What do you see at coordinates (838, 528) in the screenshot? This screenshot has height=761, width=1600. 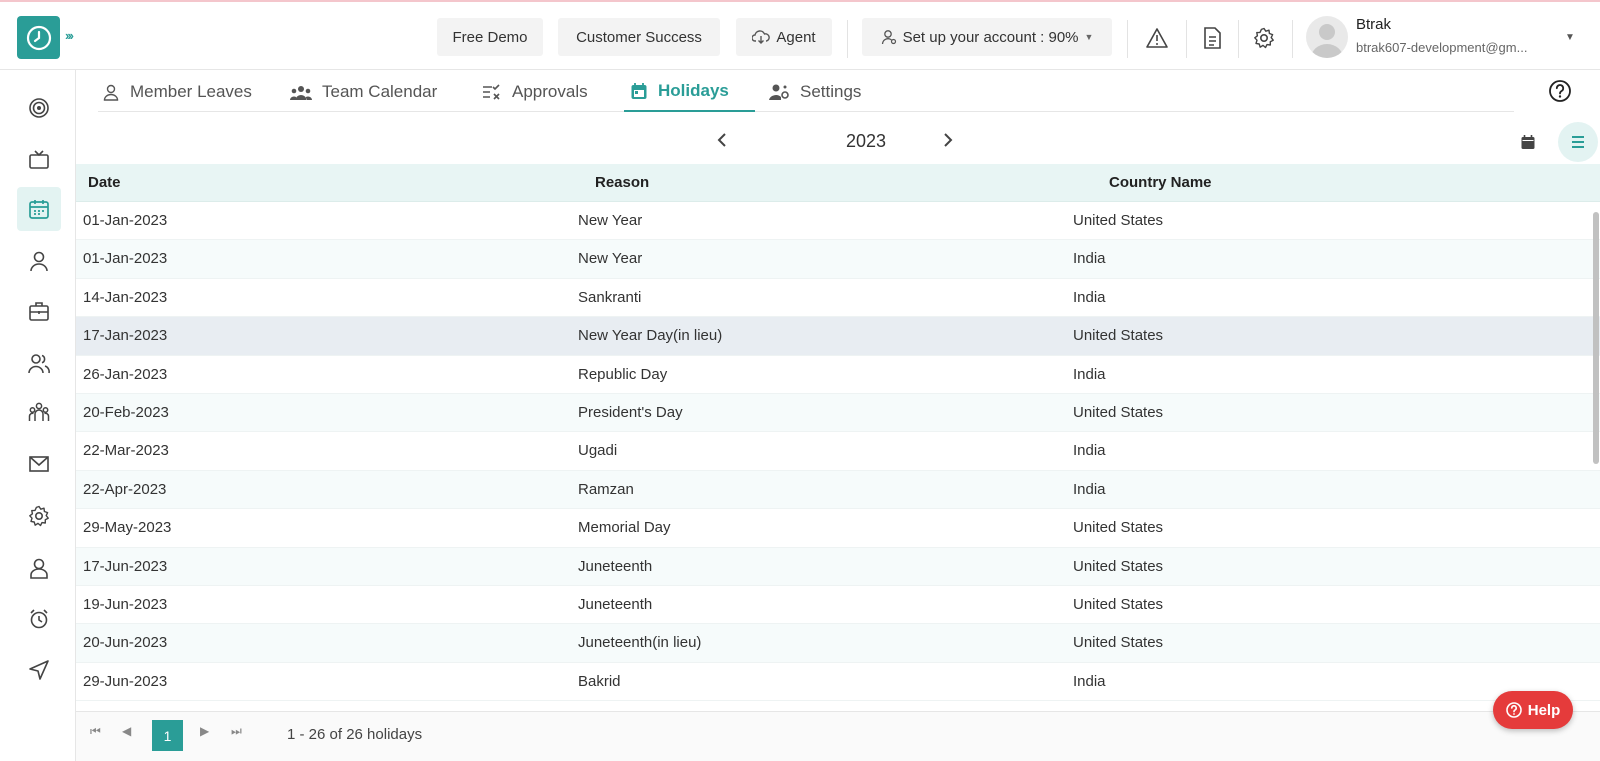 I see `table-row: 29-May-2023 Memorial Day United States` at bounding box center [838, 528].